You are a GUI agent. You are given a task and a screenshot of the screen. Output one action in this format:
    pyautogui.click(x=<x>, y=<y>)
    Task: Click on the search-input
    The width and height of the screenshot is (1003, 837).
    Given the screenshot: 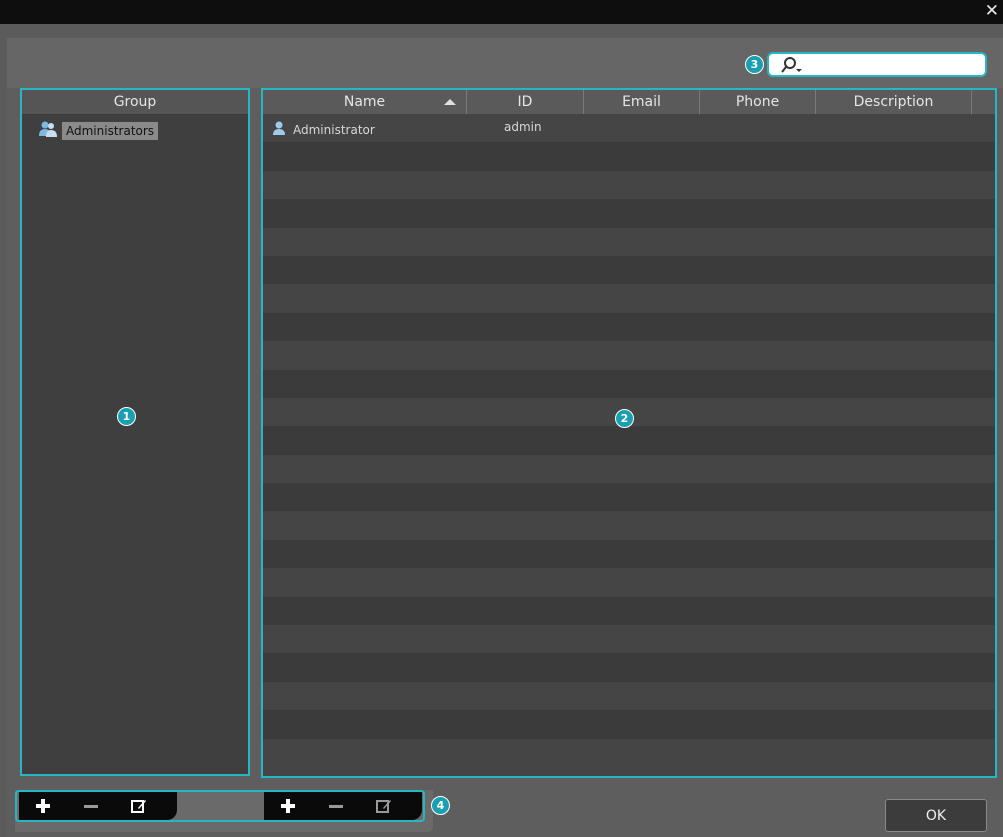 What is the action you would take?
    pyautogui.click(x=895, y=64)
    